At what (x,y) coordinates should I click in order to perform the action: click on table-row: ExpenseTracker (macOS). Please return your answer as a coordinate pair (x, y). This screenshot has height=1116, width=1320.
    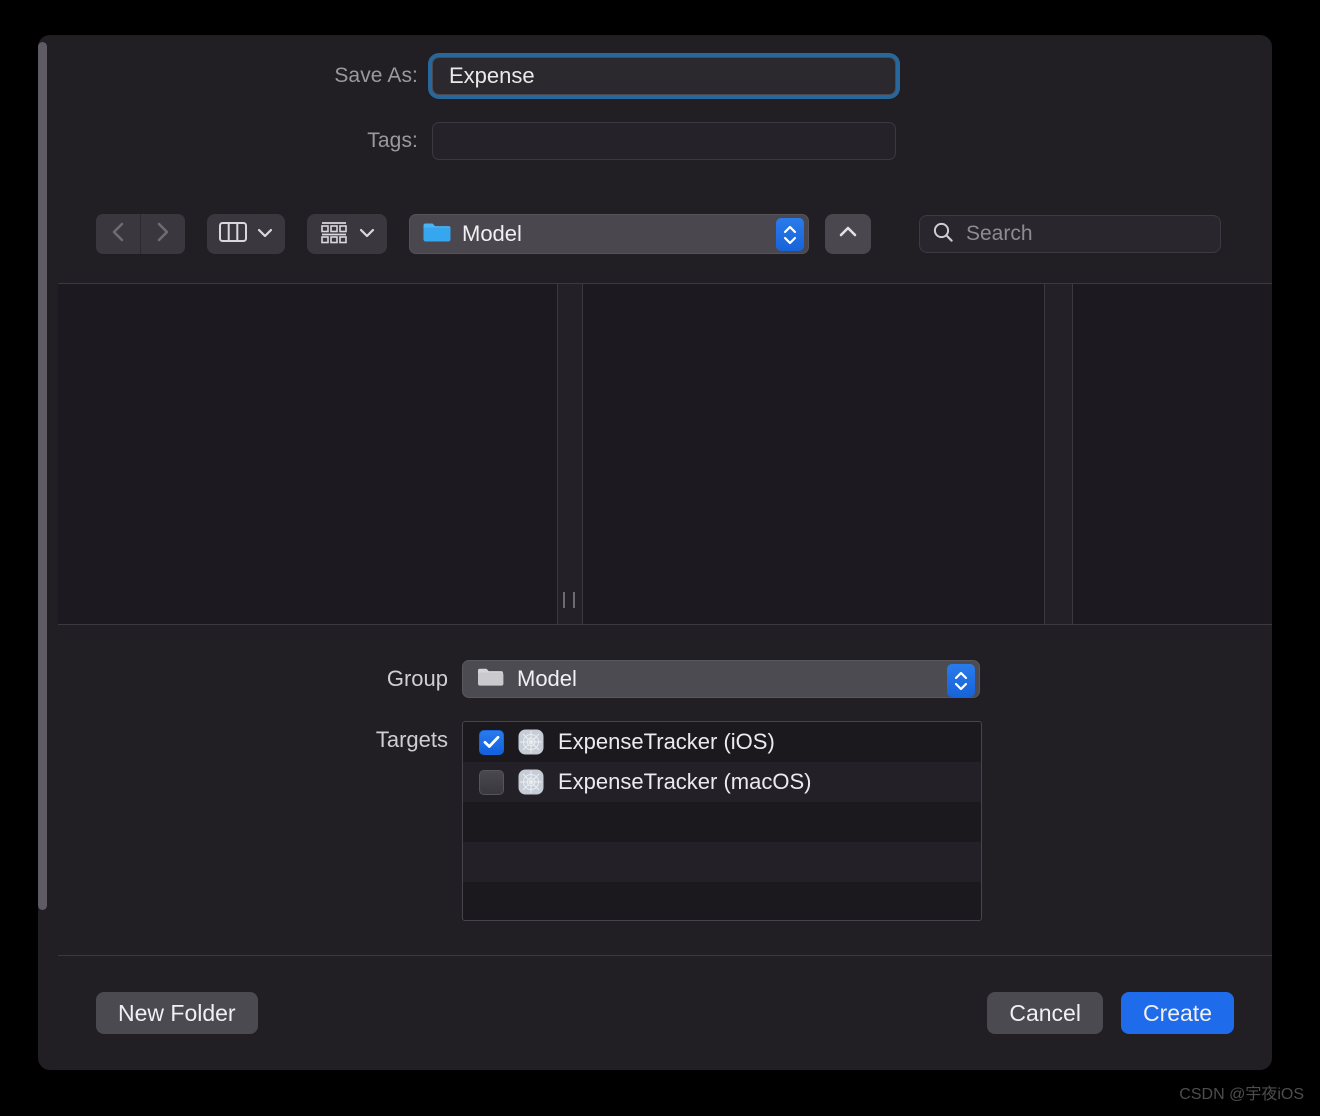
    Looking at the image, I should click on (722, 782).